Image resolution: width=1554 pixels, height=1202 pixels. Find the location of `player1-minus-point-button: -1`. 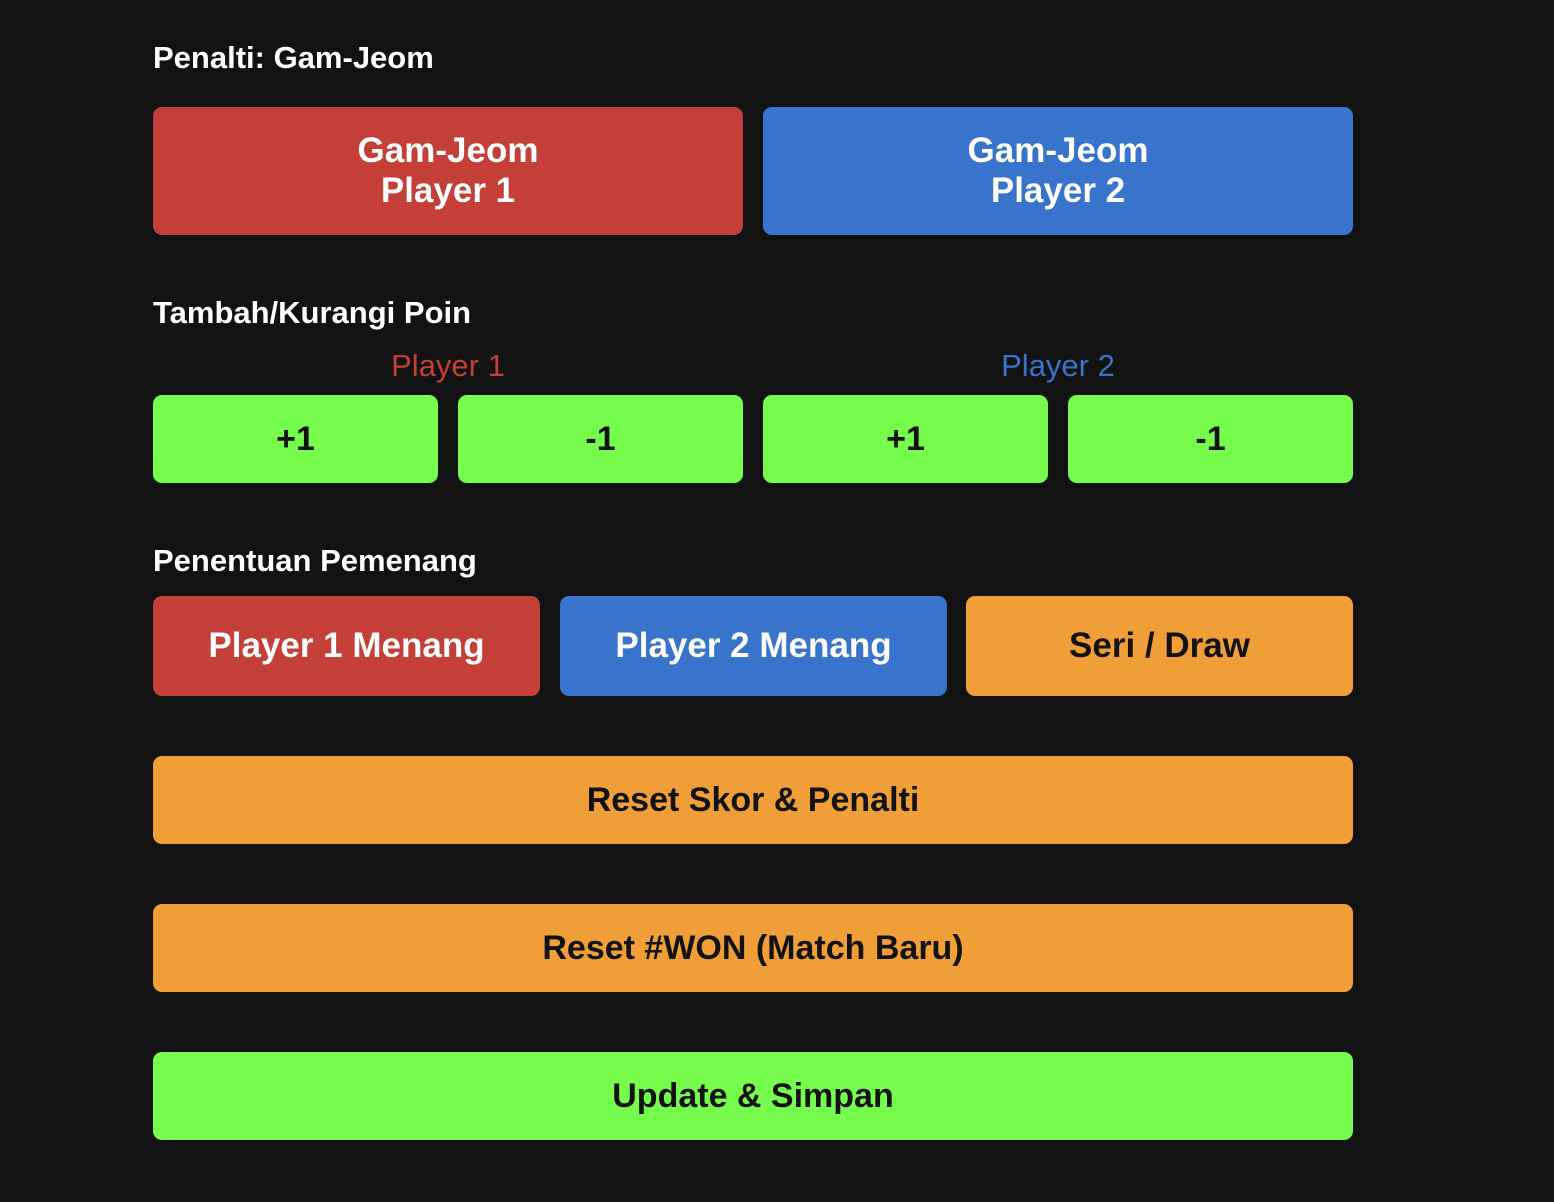

player1-minus-point-button: -1 is located at coordinates (600, 439).